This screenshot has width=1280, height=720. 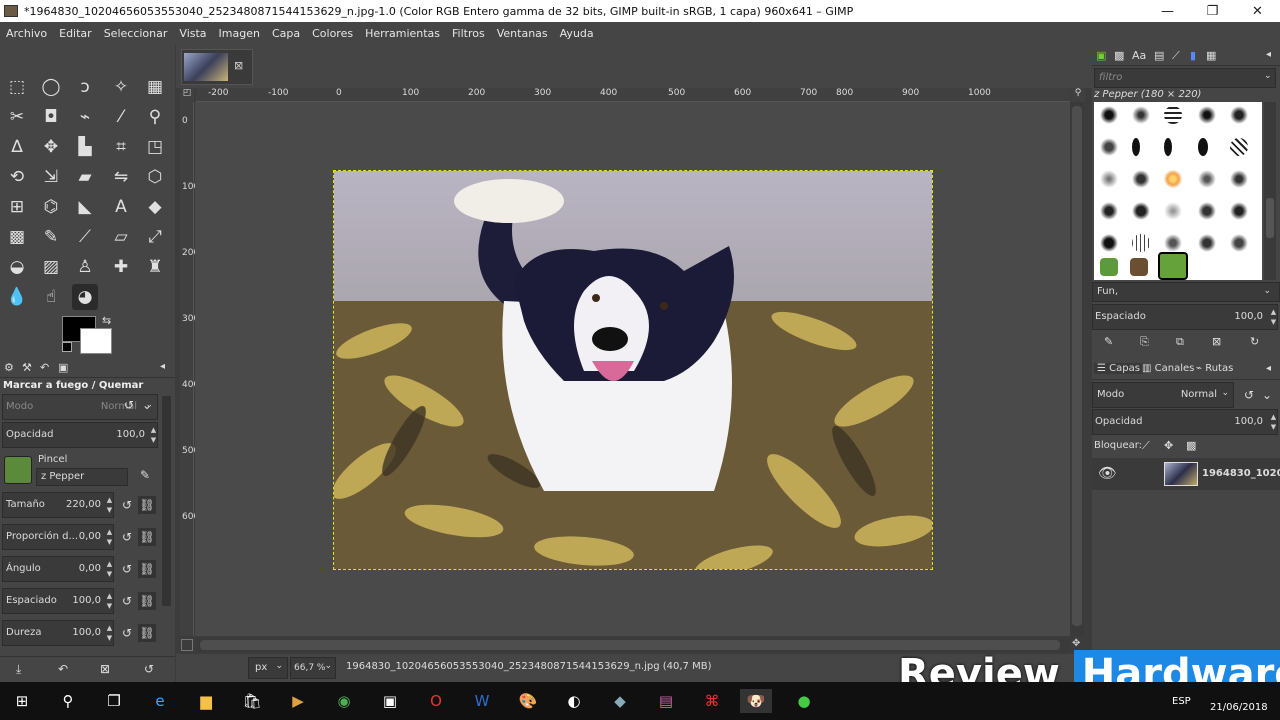 What do you see at coordinates (1146, 446) in the screenshot?
I see `lock-pixels-icon: ⟋` at bounding box center [1146, 446].